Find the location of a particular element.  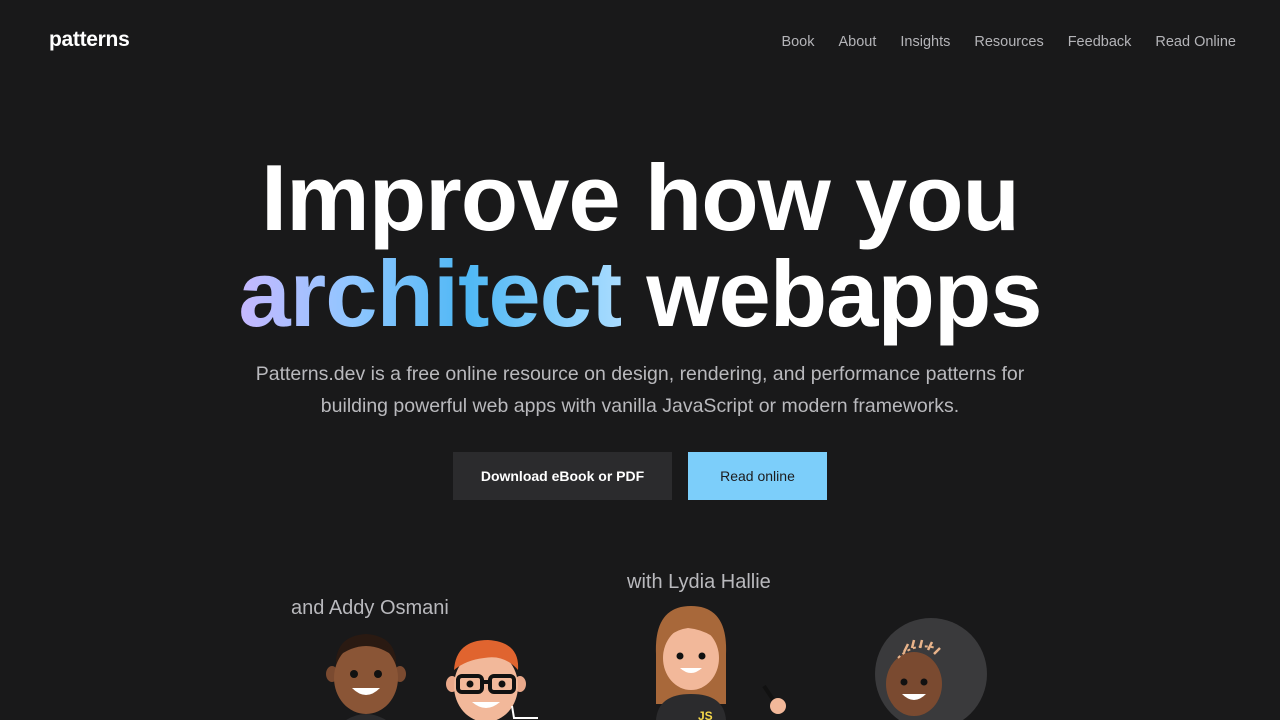

nav-read-online: Read Online is located at coordinates (1195, 42).